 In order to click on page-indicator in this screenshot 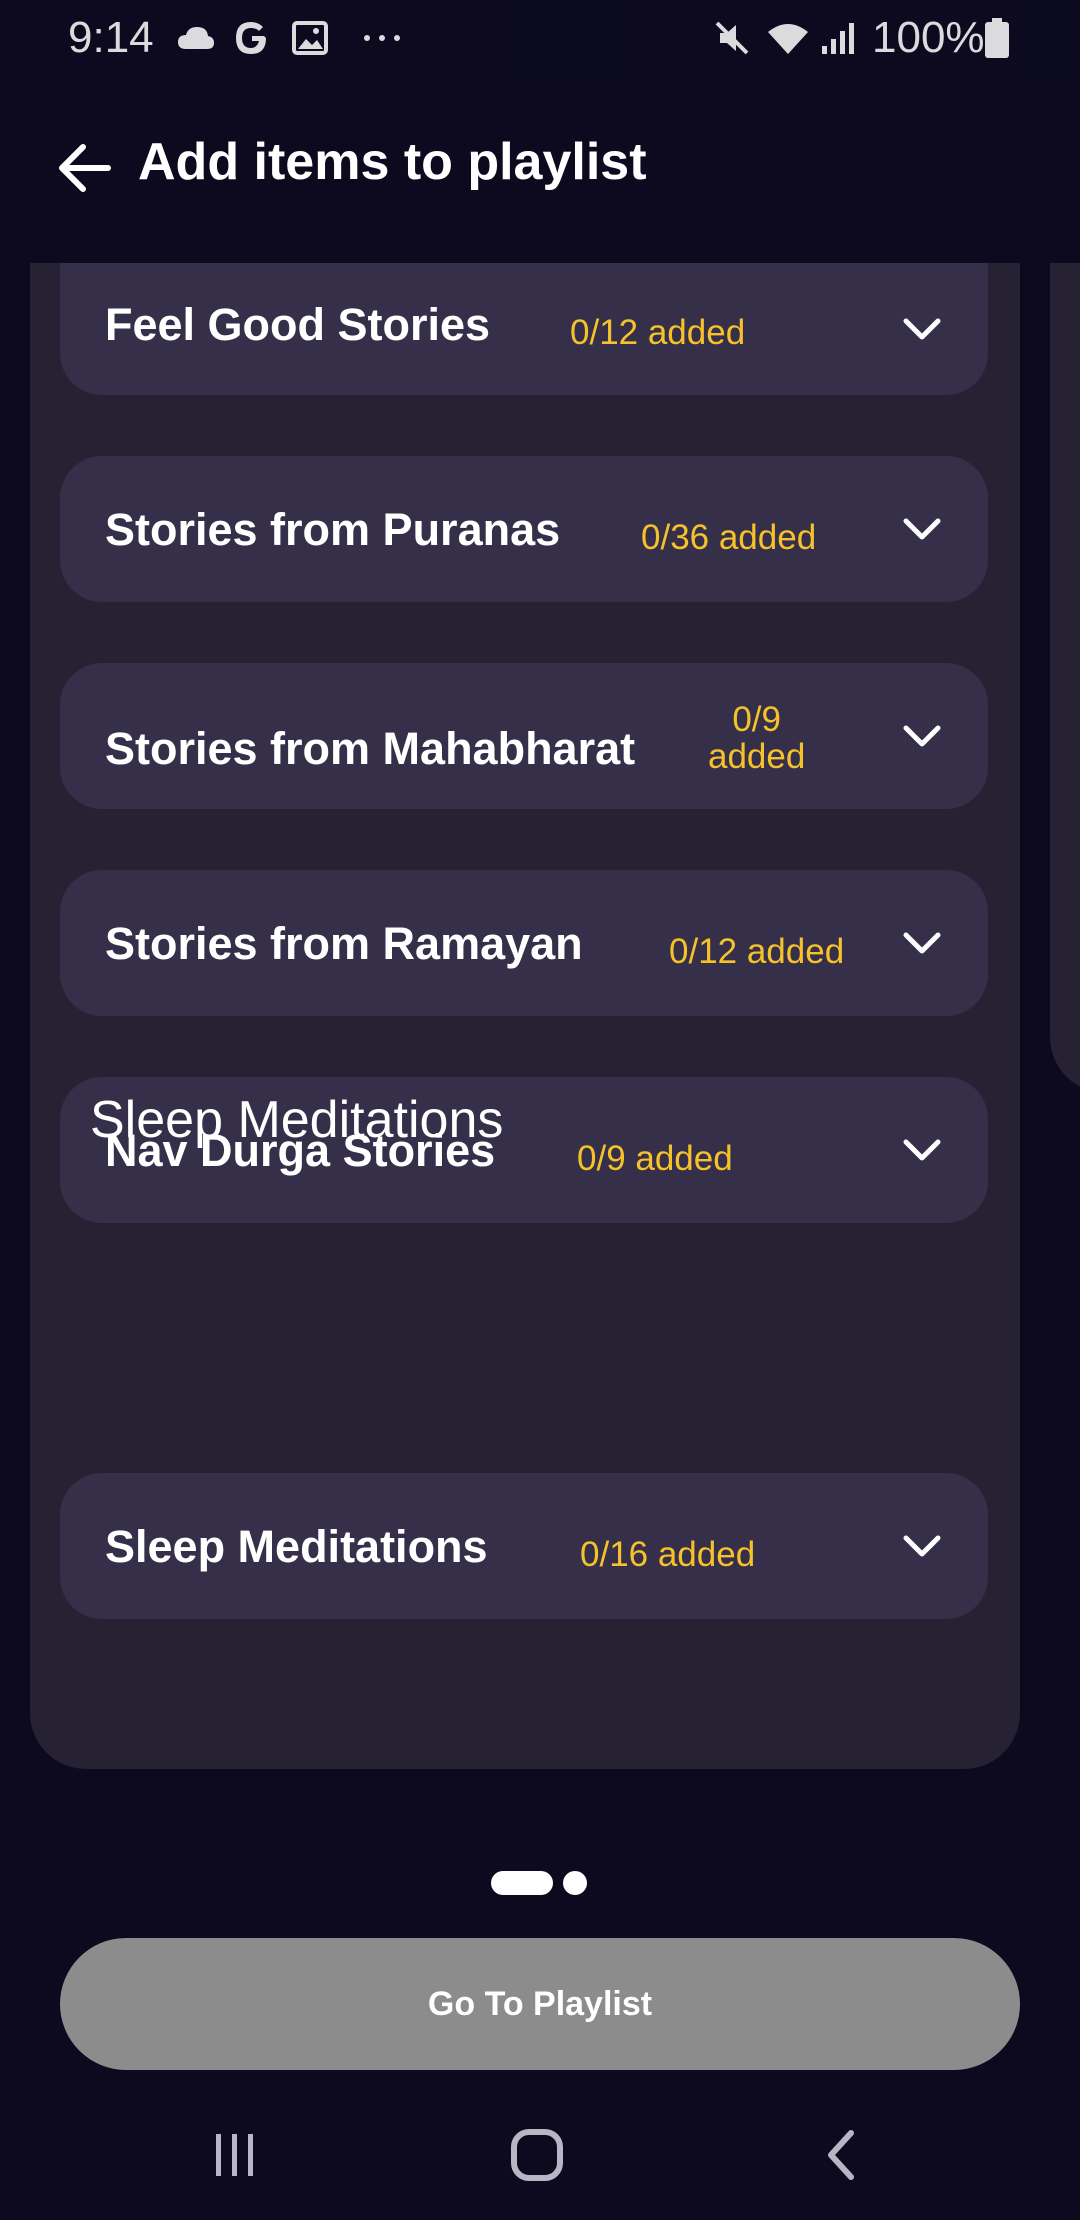, I will do `click(540, 1883)`.